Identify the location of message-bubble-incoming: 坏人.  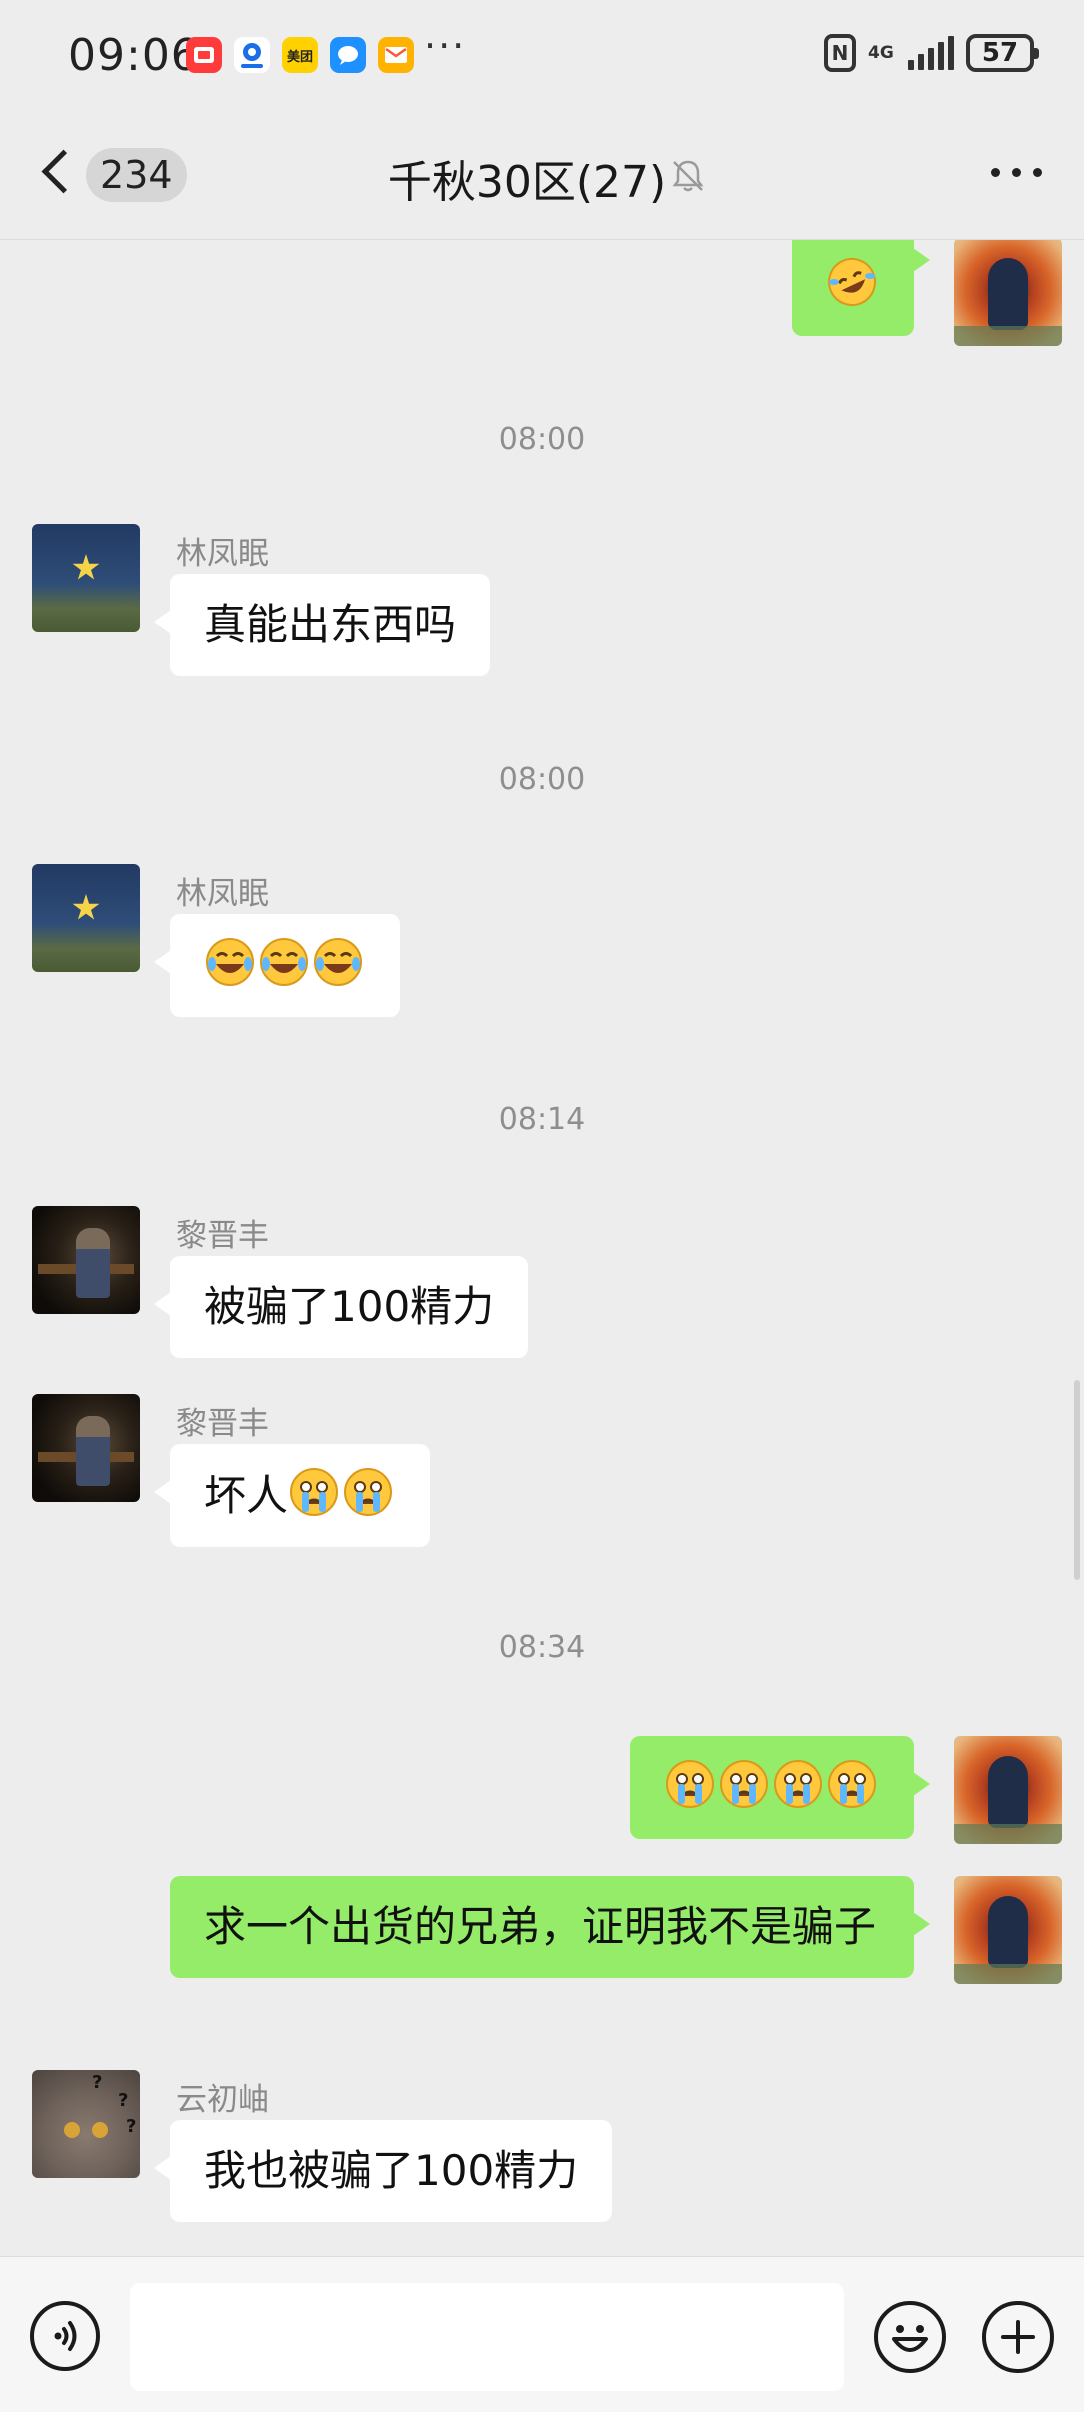
(292, 1495).